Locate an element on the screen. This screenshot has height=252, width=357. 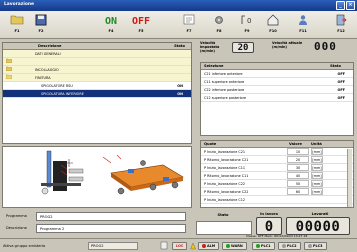
selection-row: C11 superiore anteriore OFF is located at coordinates (277, 82).